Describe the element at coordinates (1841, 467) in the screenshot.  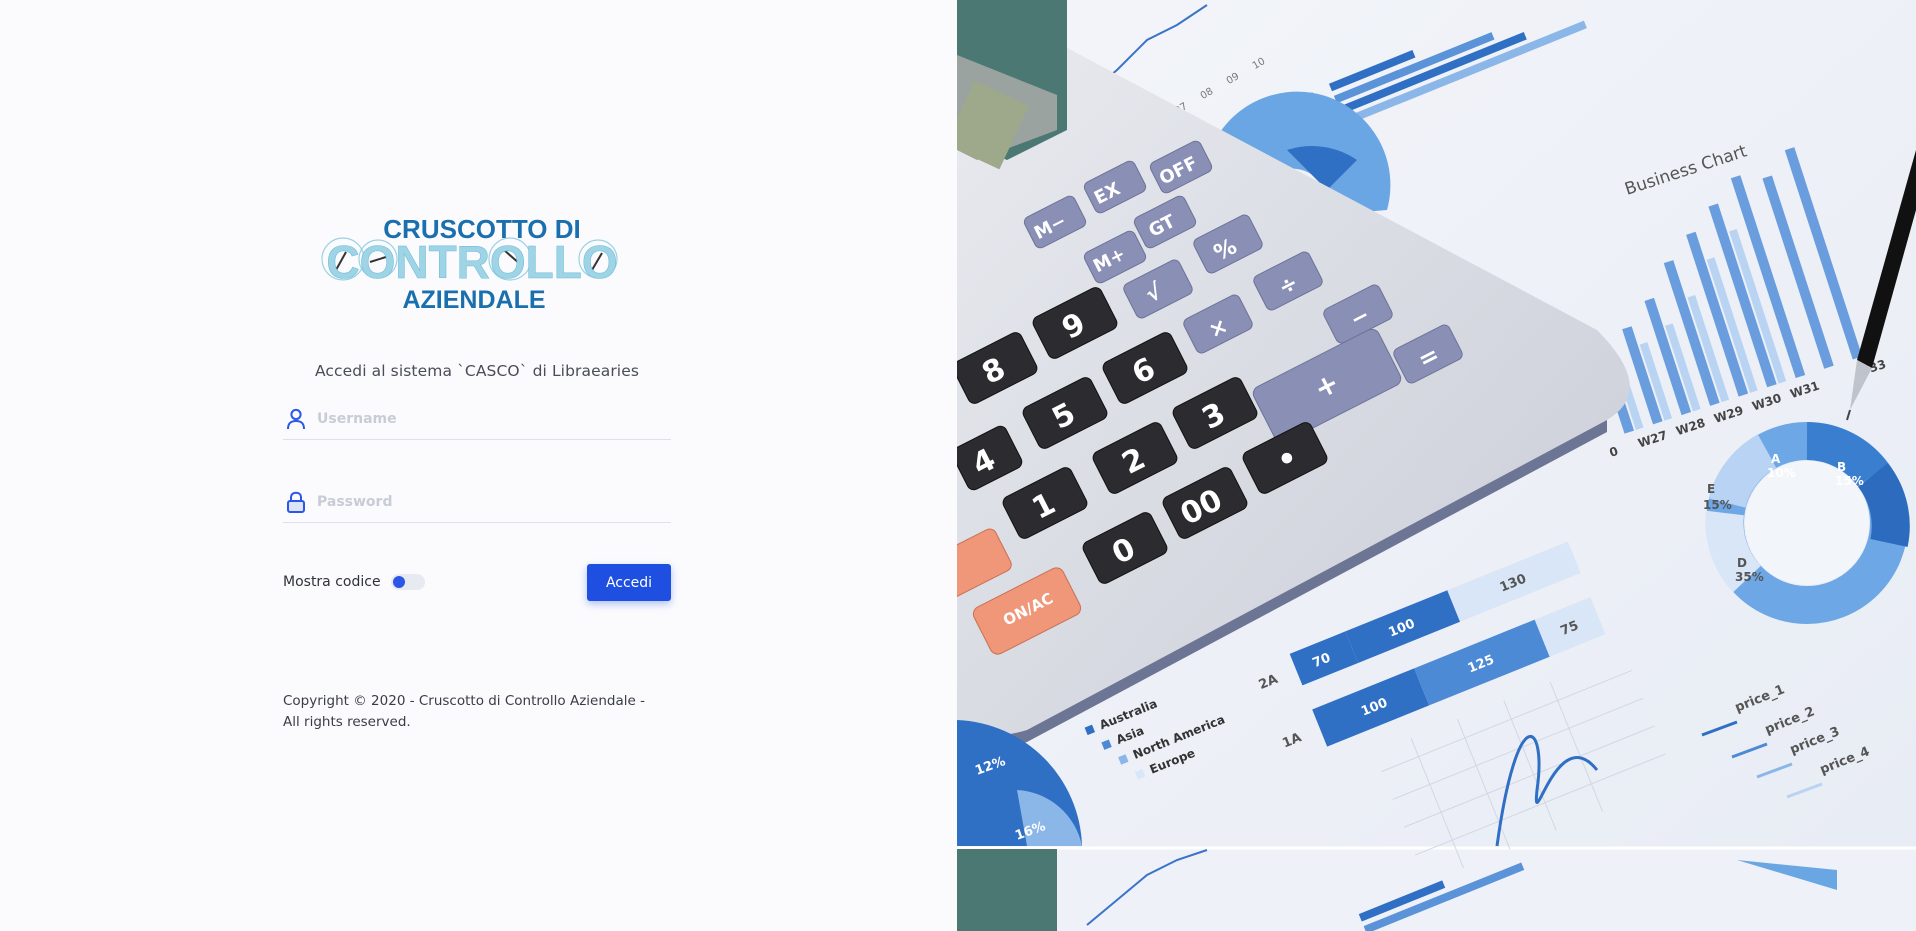
I see `svg-text: B` at that location.